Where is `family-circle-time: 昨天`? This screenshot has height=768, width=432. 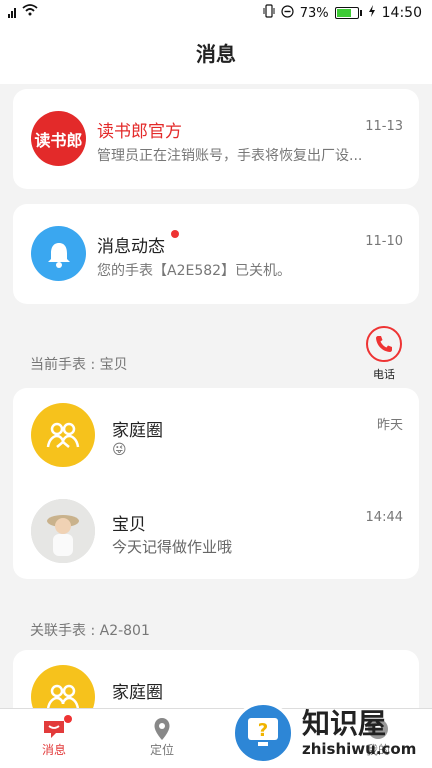
family-circle-time: 昨天 is located at coordinates (389, 425).